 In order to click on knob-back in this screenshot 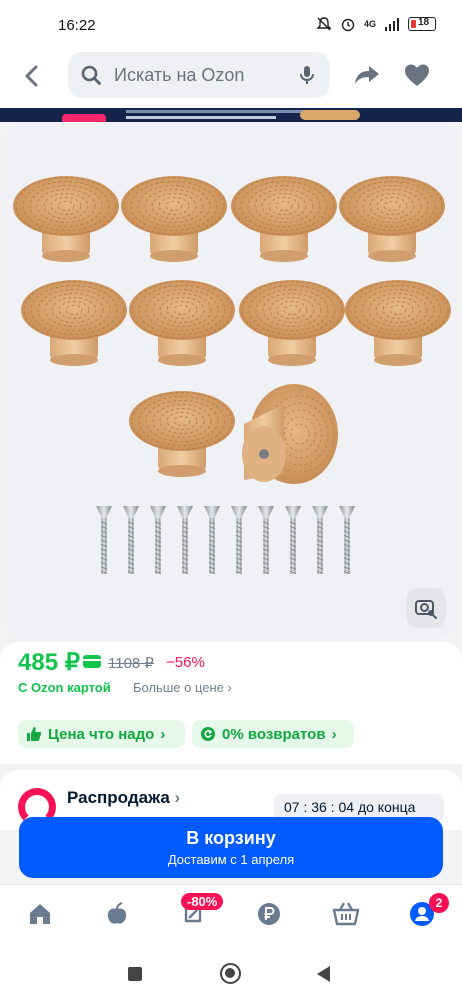, I will do `click(290, 434)`.